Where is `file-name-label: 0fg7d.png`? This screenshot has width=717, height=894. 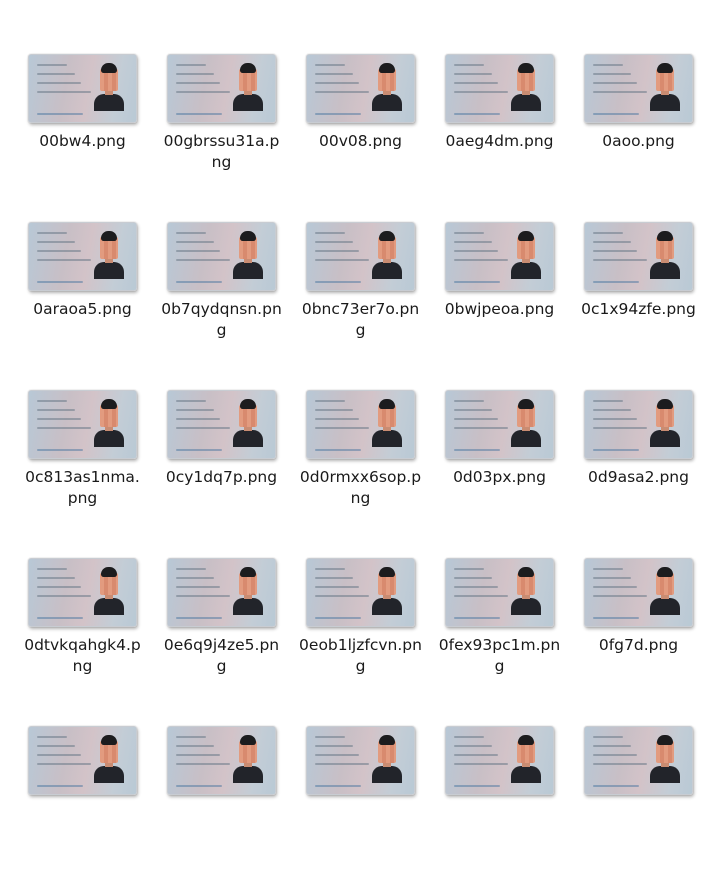
file-name-label: 0fg7d.png is located at coordinates (638, 645).